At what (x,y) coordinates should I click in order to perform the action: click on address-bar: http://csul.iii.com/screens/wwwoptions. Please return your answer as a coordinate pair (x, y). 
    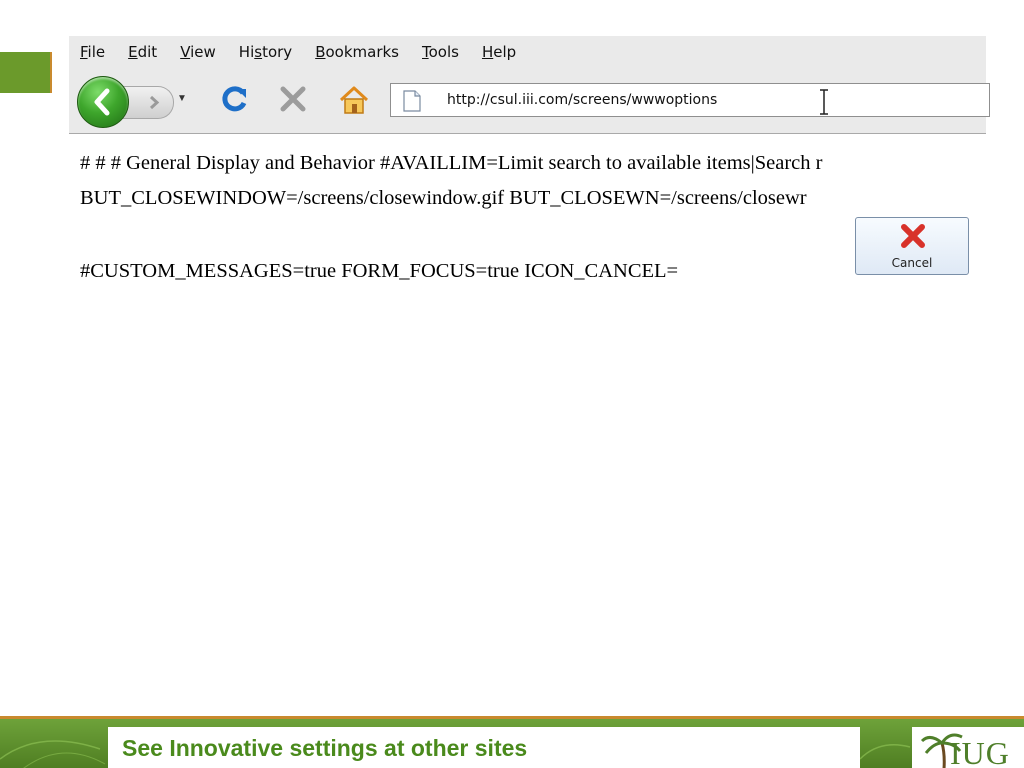
    Looking at the image, I should click on (690, 100).